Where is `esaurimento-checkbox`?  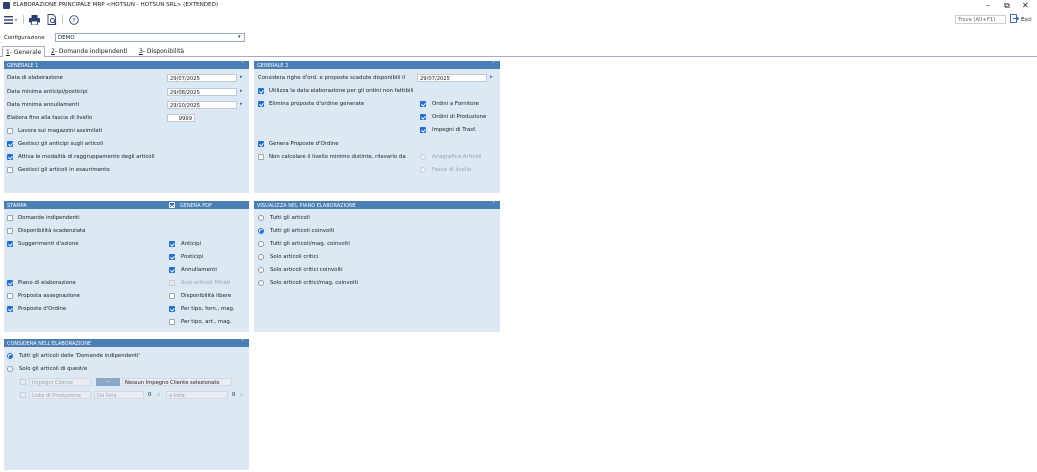 esaurimento-checkbox is located at coordinates (10, 170).